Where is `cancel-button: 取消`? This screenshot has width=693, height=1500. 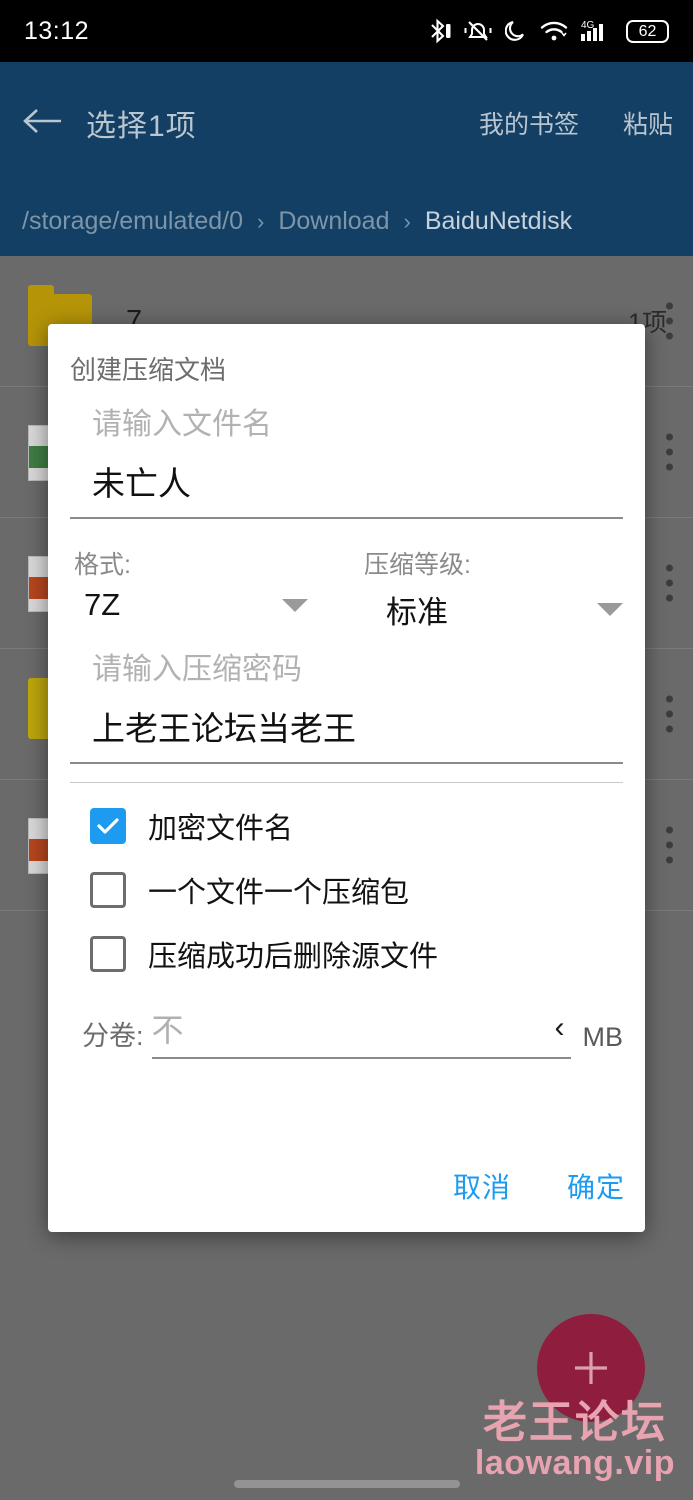
cancel-button: 取消 is located at coordinates (482, 1186).